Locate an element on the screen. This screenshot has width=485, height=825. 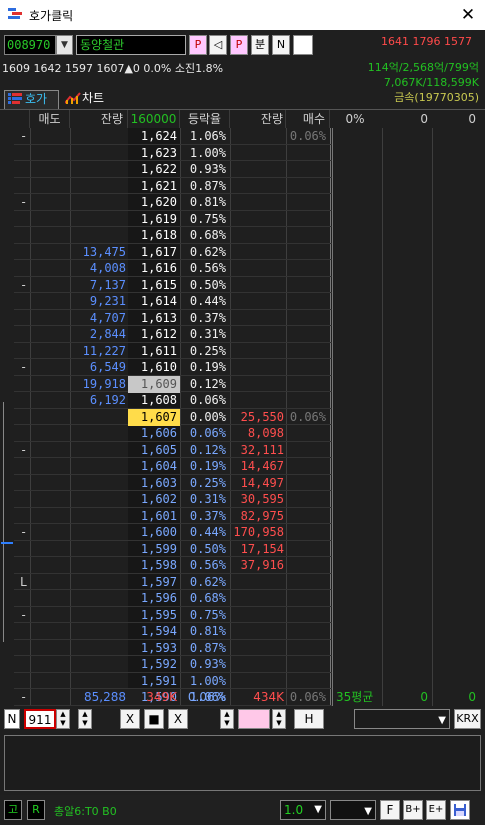
table-row: - 7,137 1,615 0.50% is located at coordinates (173, 285).